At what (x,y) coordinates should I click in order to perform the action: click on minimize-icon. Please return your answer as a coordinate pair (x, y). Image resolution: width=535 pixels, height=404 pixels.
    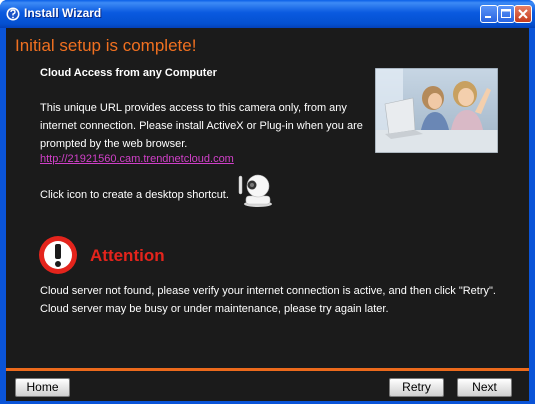
    Looking at the image, I should click on (488, 17).